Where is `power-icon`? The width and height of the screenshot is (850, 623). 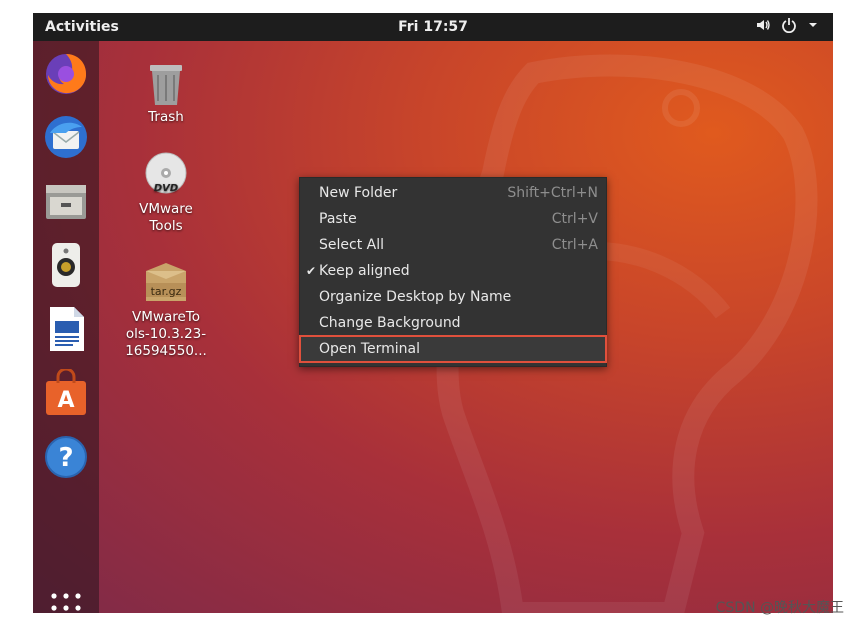
power-icon is located at coordinates (789, 27).